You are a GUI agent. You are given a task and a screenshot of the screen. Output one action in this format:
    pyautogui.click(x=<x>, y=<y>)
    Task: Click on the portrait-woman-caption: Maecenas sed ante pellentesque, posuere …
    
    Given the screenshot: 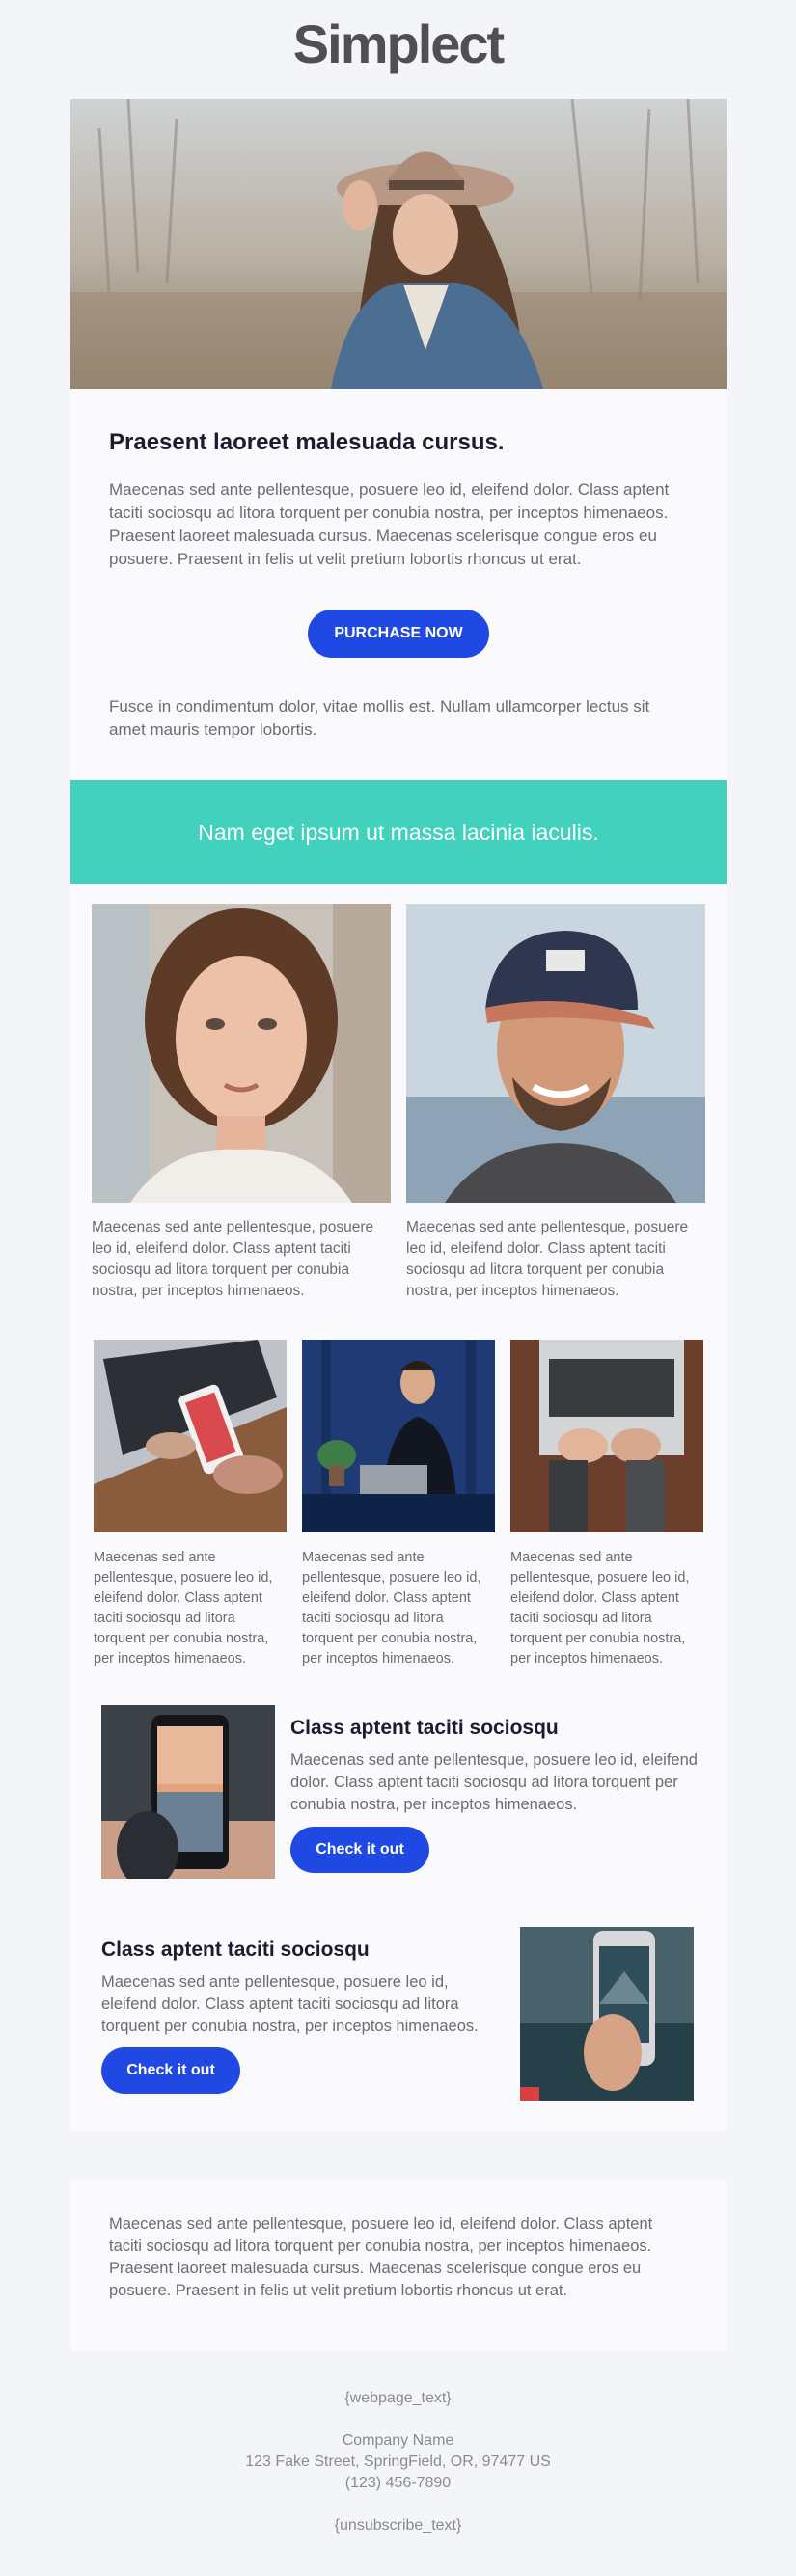 What is the action you would take?
    pyautogui.click(x=233, y=1259)
    